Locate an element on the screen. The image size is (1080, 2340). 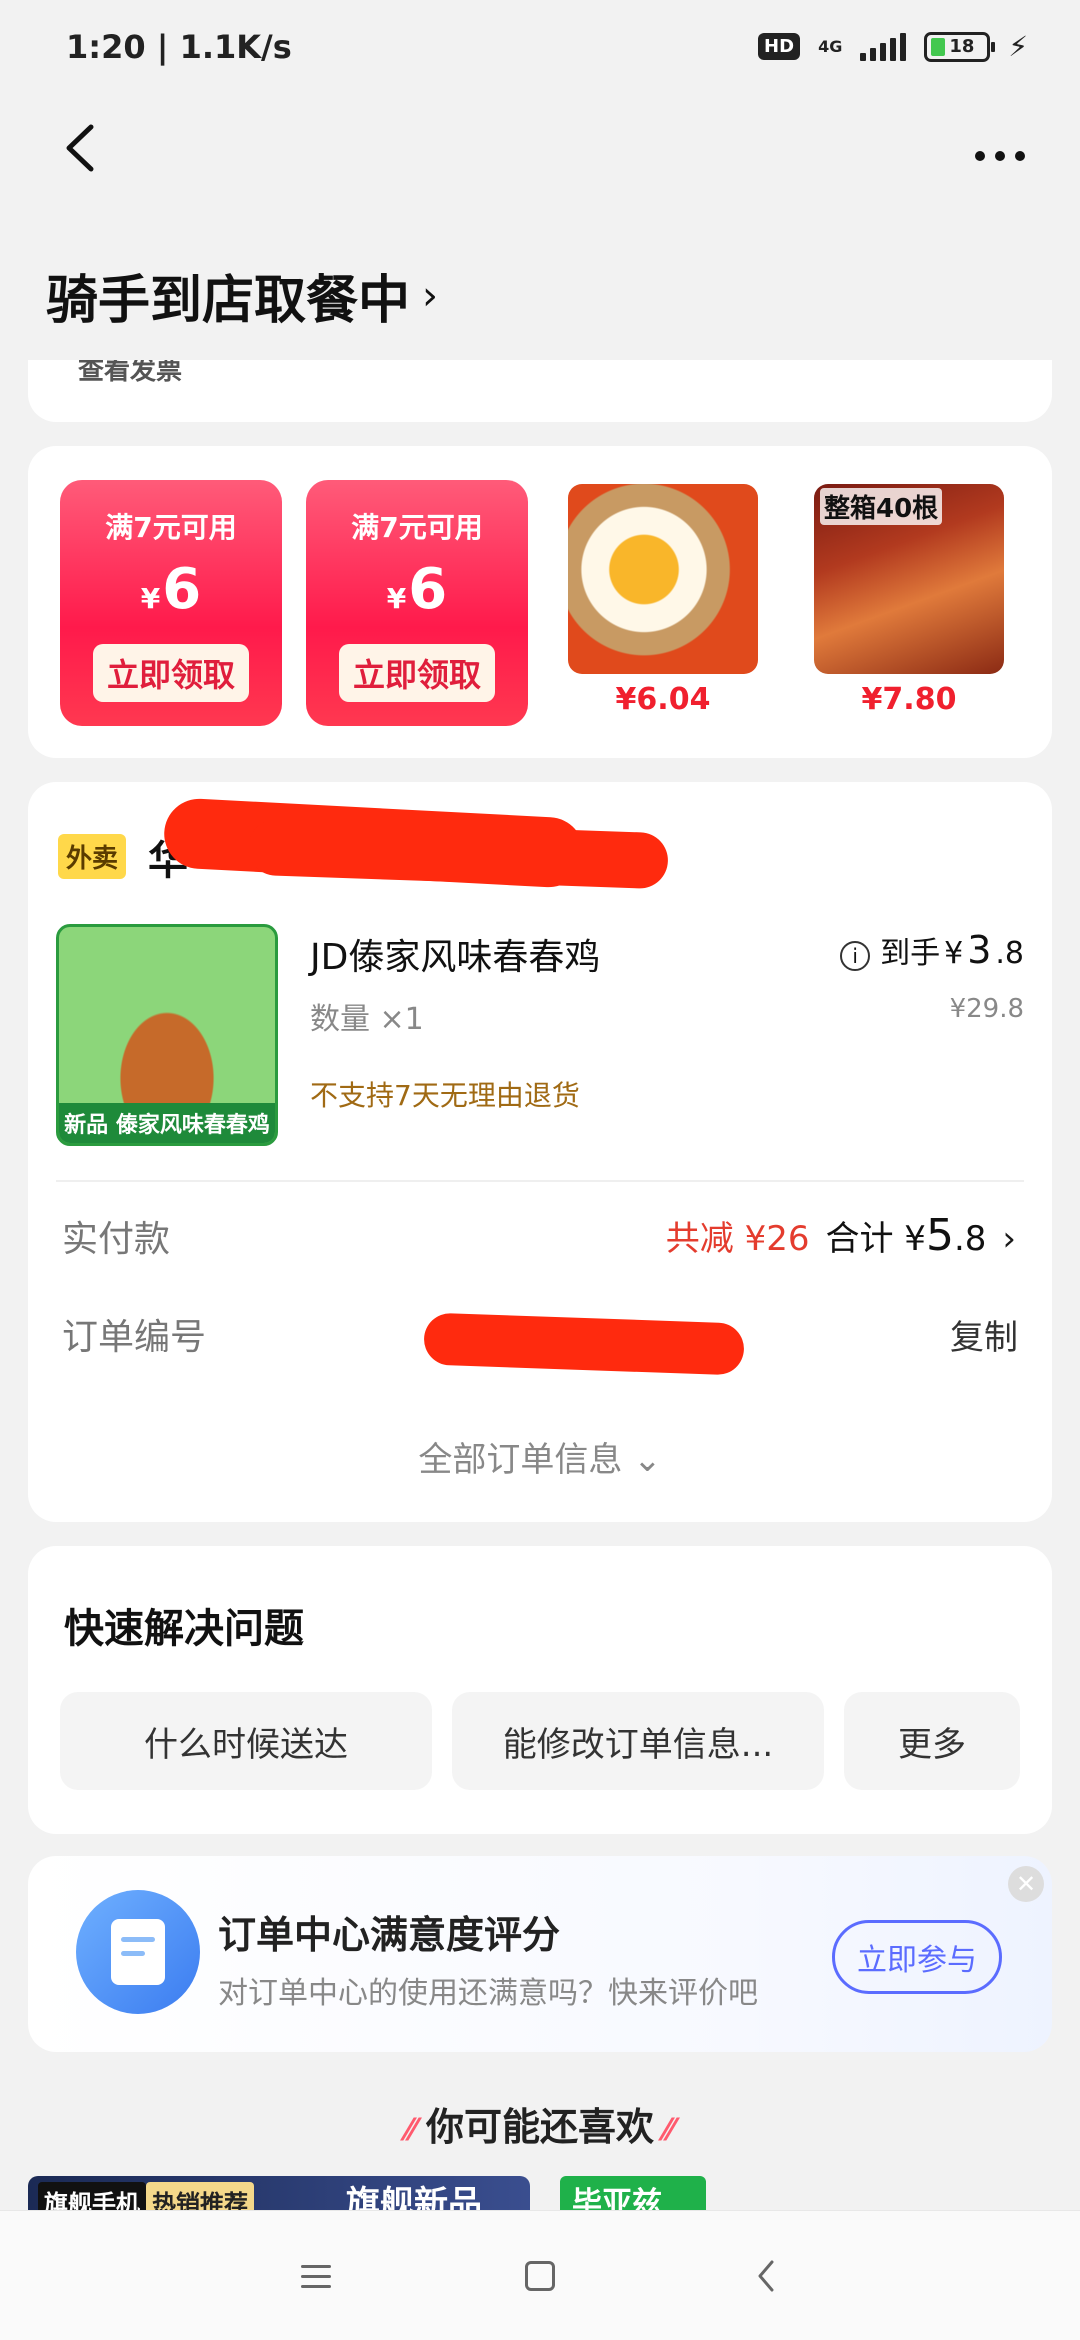
survey-title: 订单中心满意度评分 is located at coordinates (389, 1935).